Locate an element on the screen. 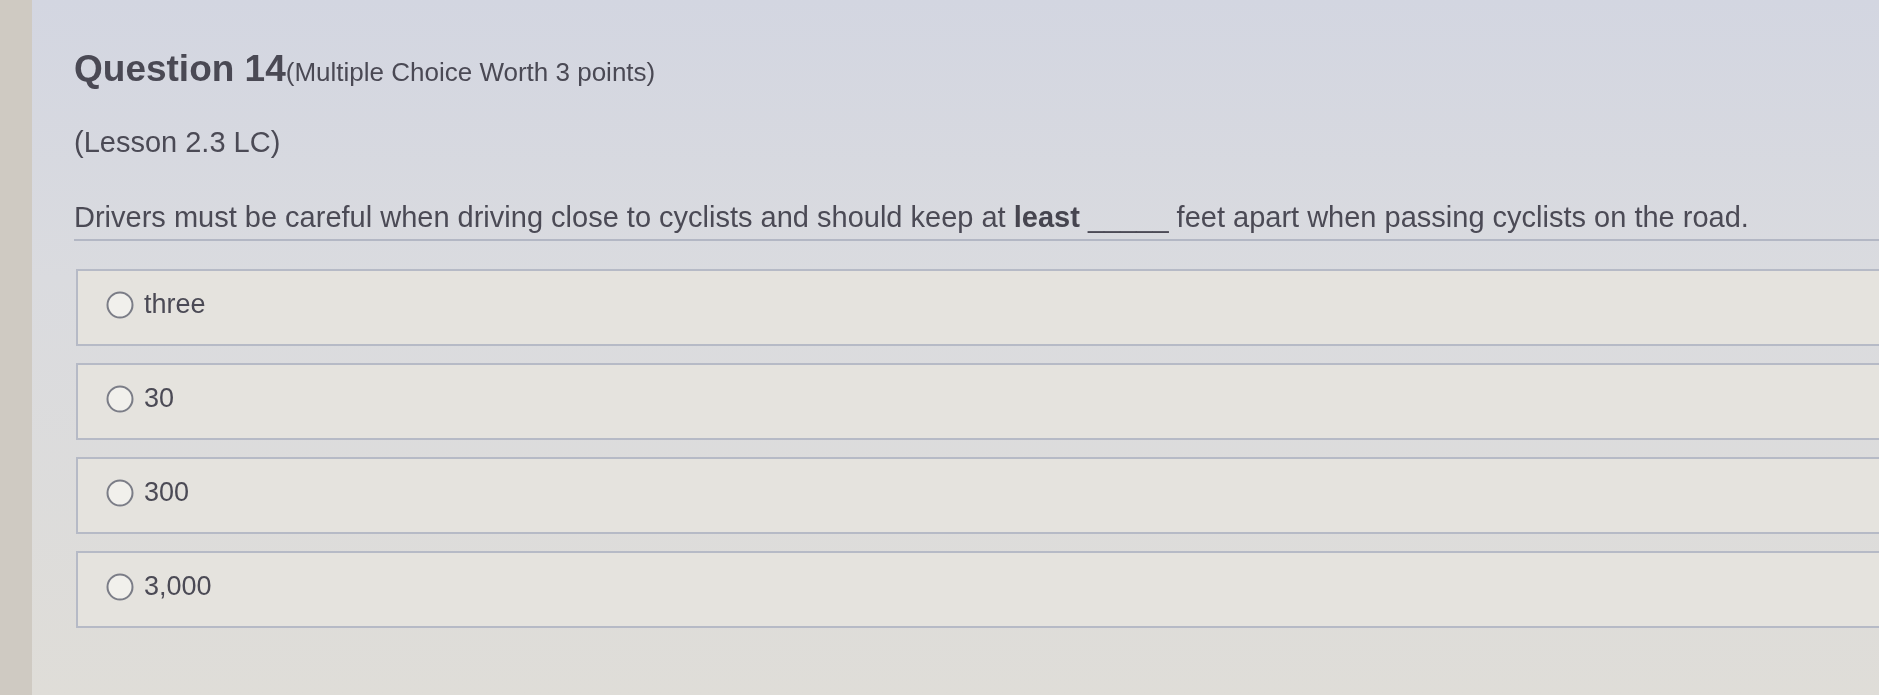  answer-option: three is located at coordinates (977, 307).